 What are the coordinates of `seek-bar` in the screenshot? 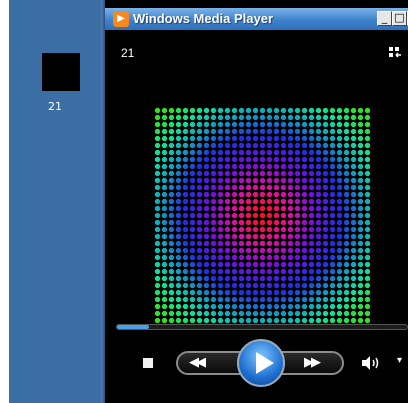 It's located at (262, 327).